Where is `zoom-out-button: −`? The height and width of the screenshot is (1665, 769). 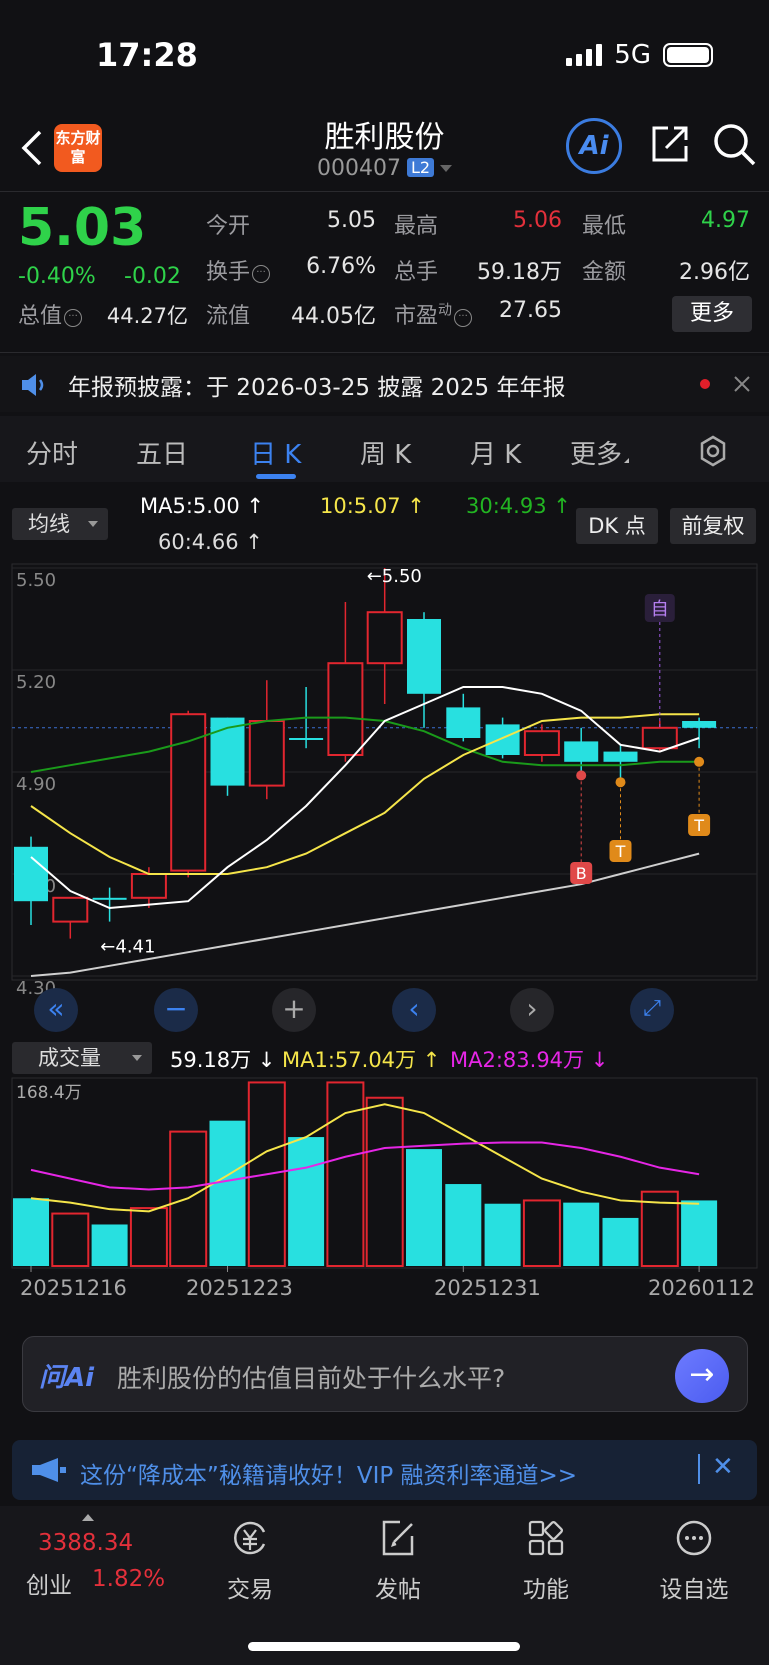 zoom-out-button: − is located at coordinates (176, 1010).